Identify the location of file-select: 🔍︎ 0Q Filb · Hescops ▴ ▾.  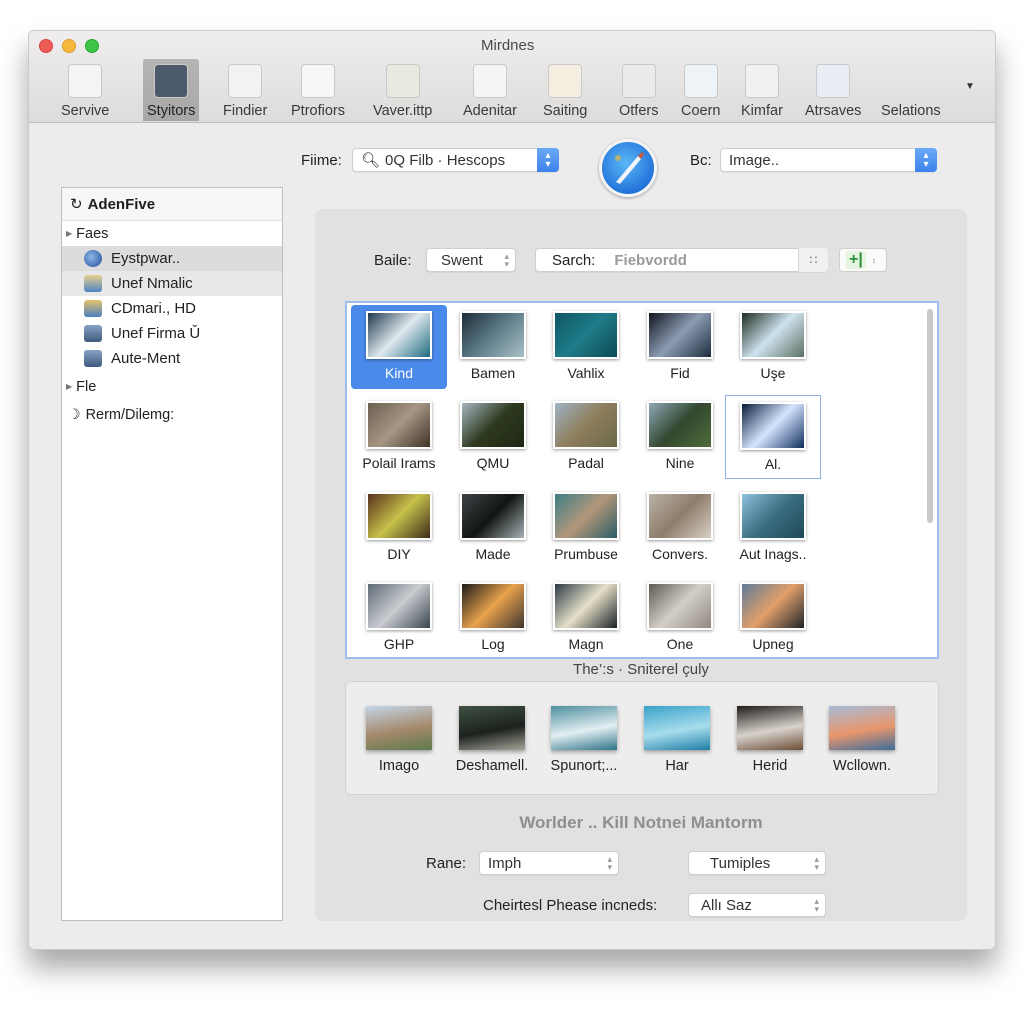
(455, 160).